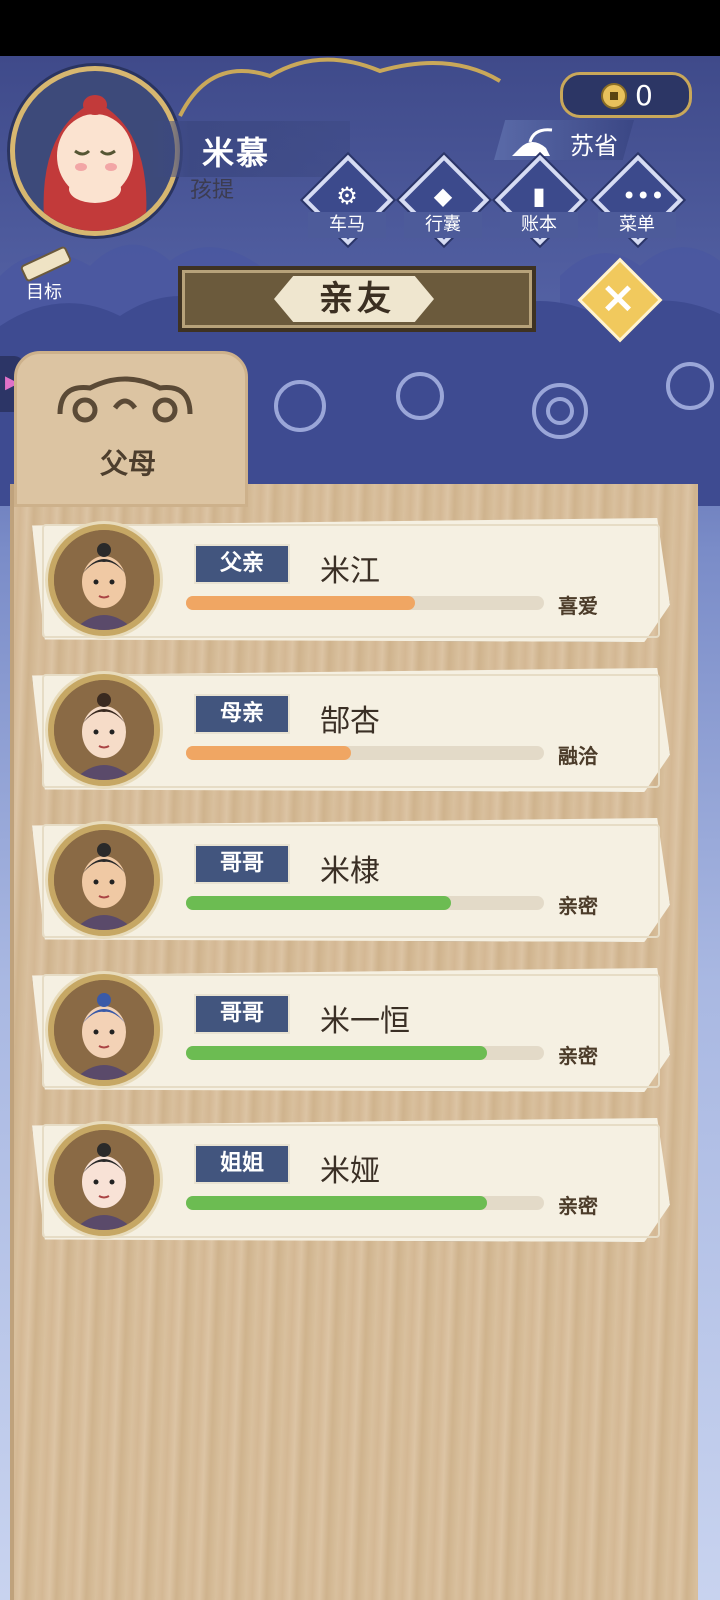  I want to click on iron-icon, so click(532, 142).